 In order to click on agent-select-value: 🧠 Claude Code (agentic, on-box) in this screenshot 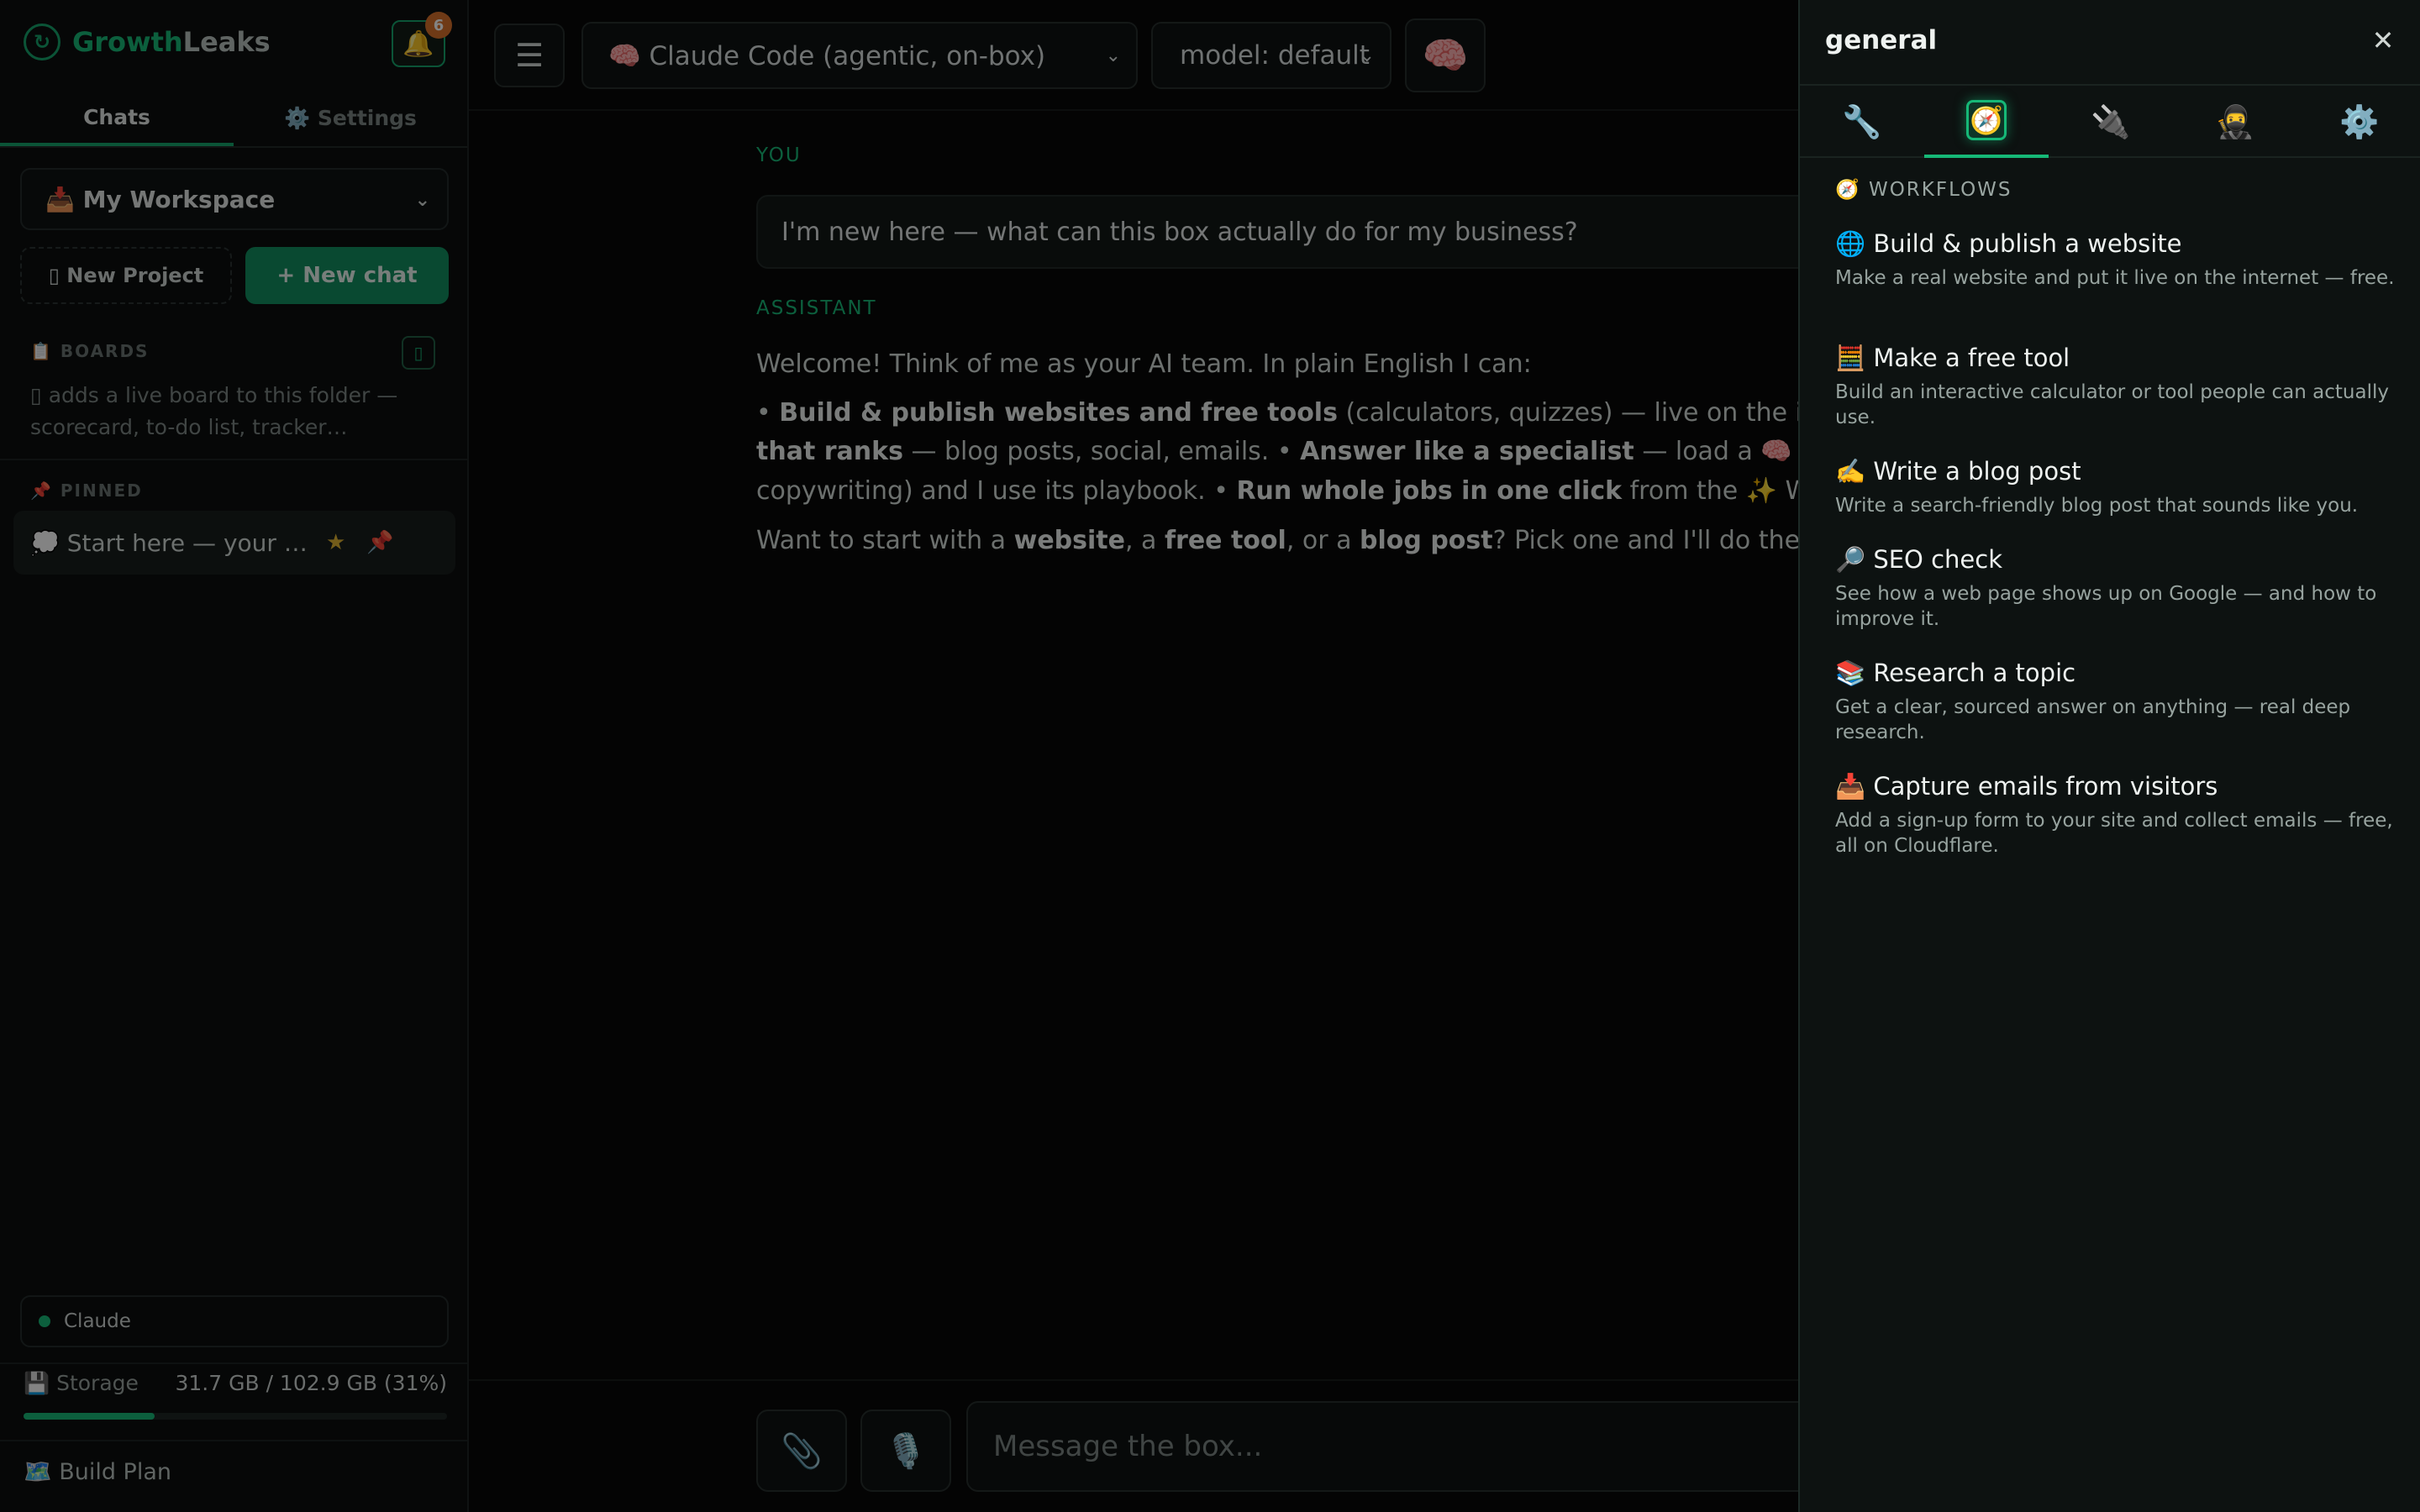, I will do `click(827, 55)`.